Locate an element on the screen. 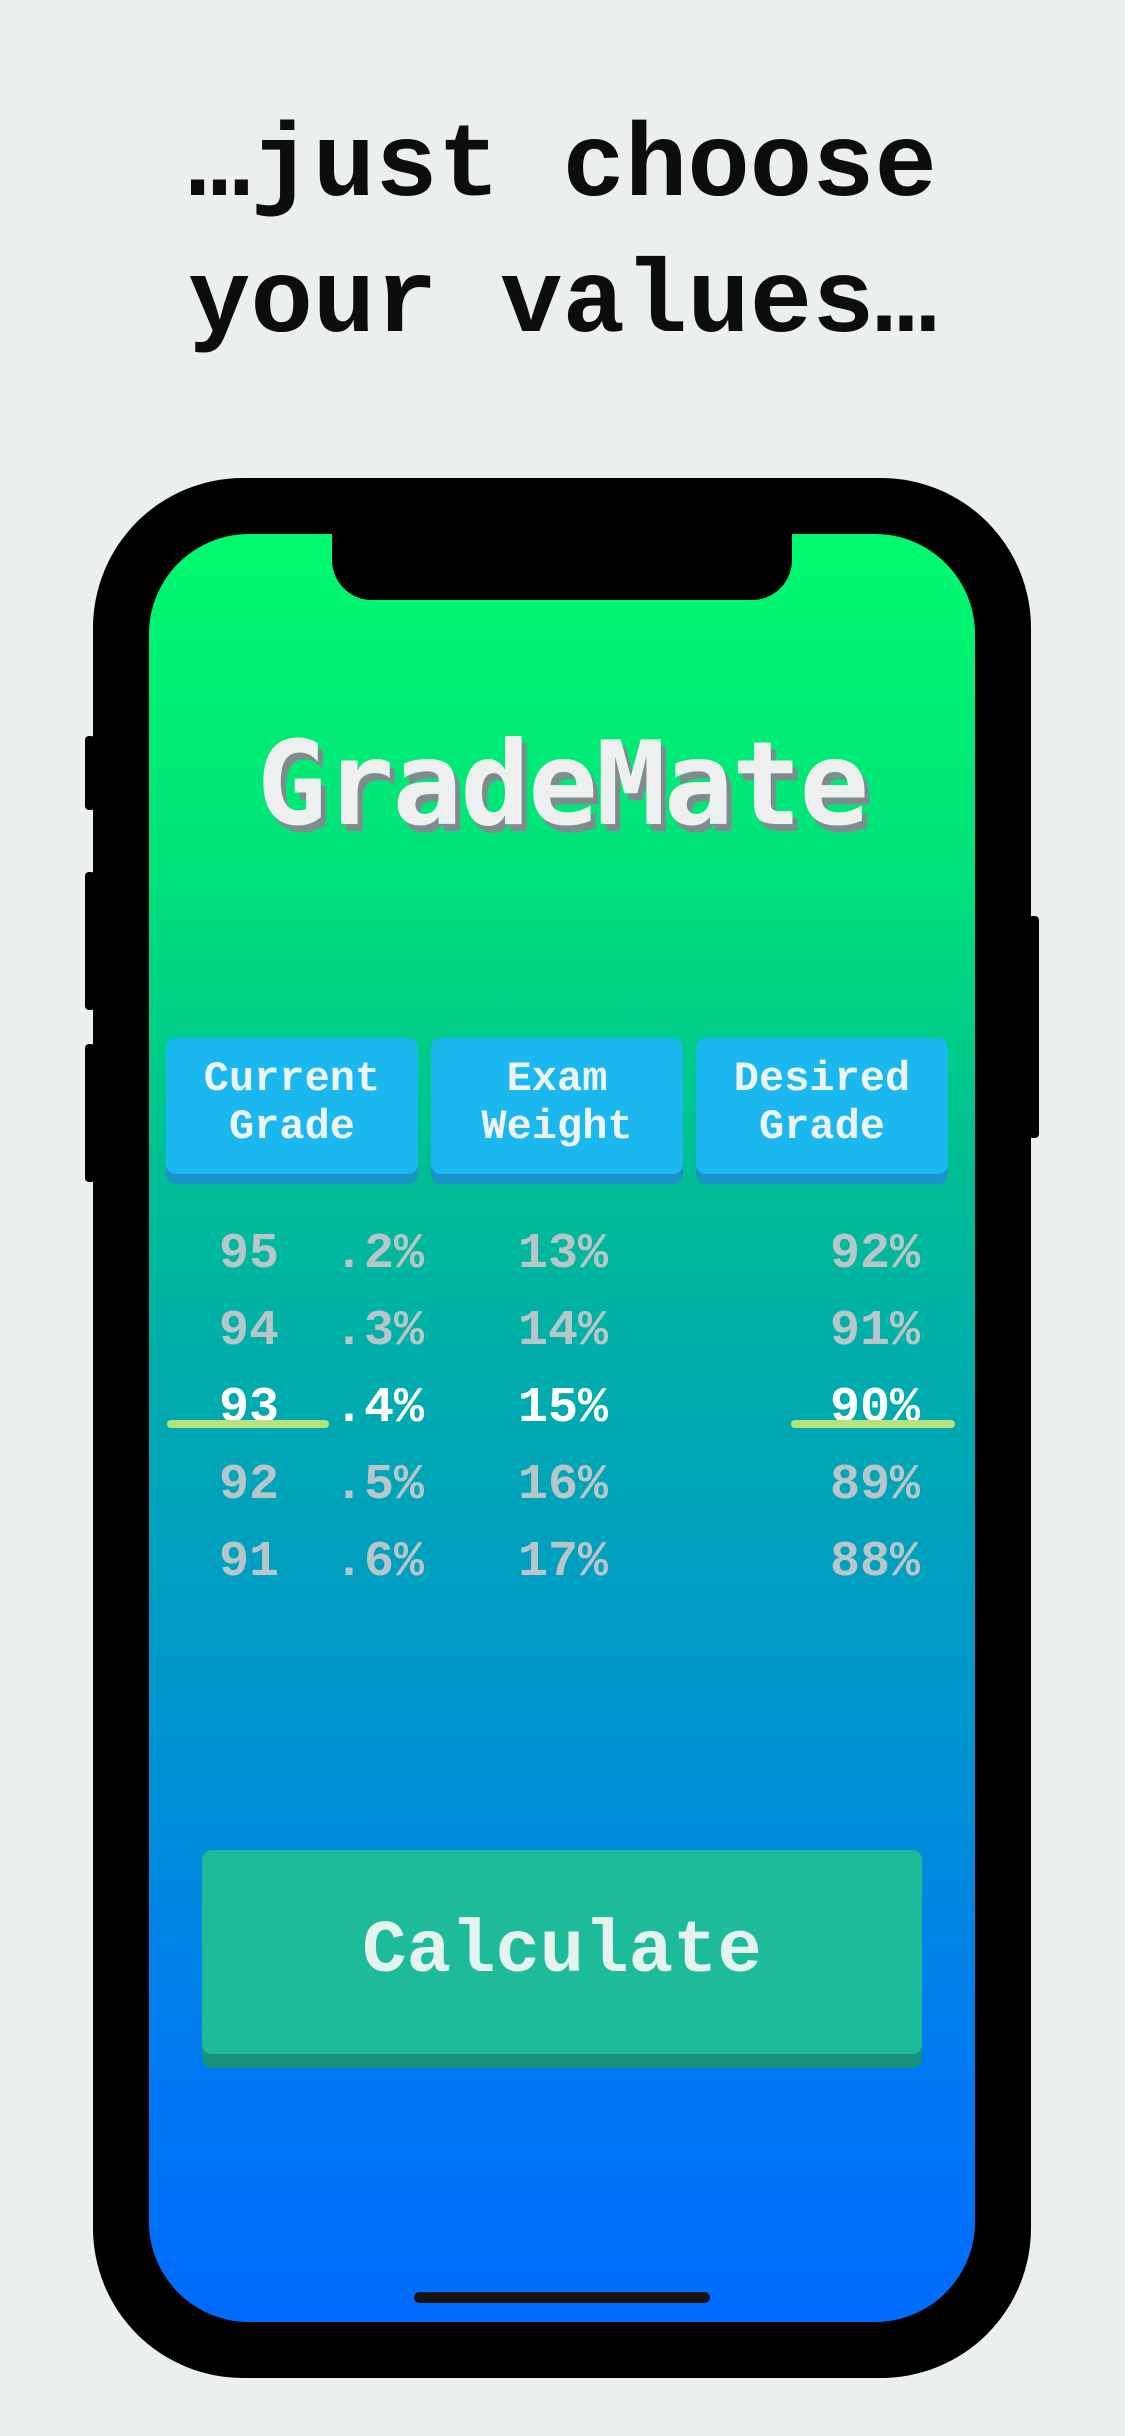  desired-grade-label-line-1: Desired is located at coordinates (822, 1079).